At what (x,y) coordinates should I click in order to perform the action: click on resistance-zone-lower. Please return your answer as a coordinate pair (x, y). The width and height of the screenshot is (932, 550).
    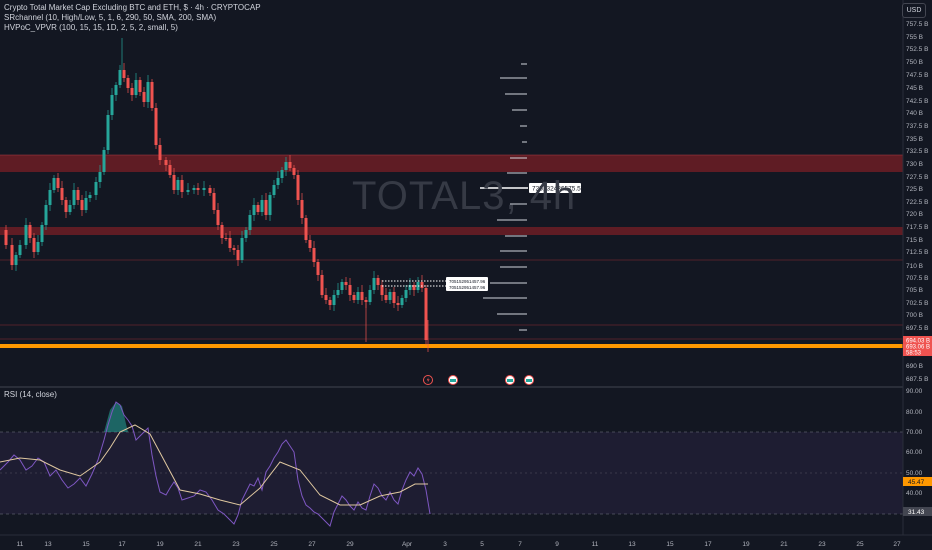
    Looking at the image, I should click on (451, 231).